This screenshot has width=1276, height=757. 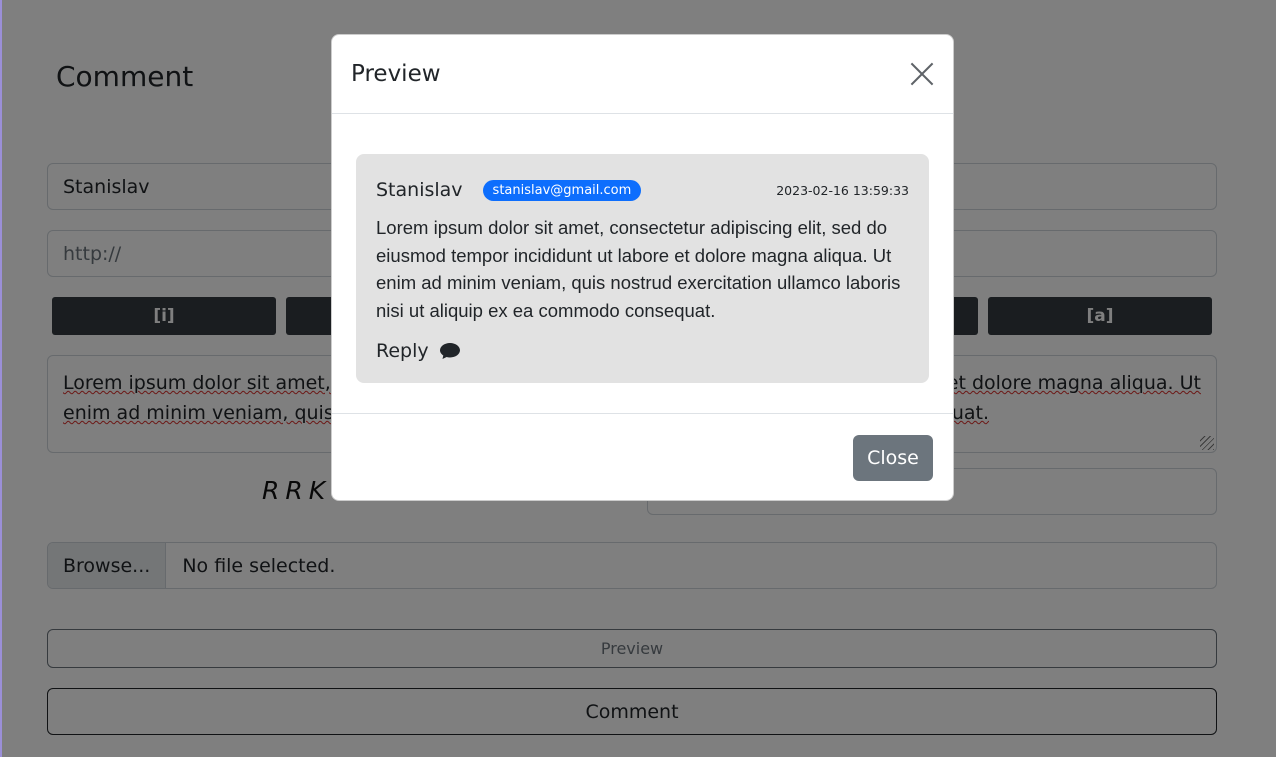 I want to click on email-badge: stanislav@gmail.com, so click(x=562, y=190).